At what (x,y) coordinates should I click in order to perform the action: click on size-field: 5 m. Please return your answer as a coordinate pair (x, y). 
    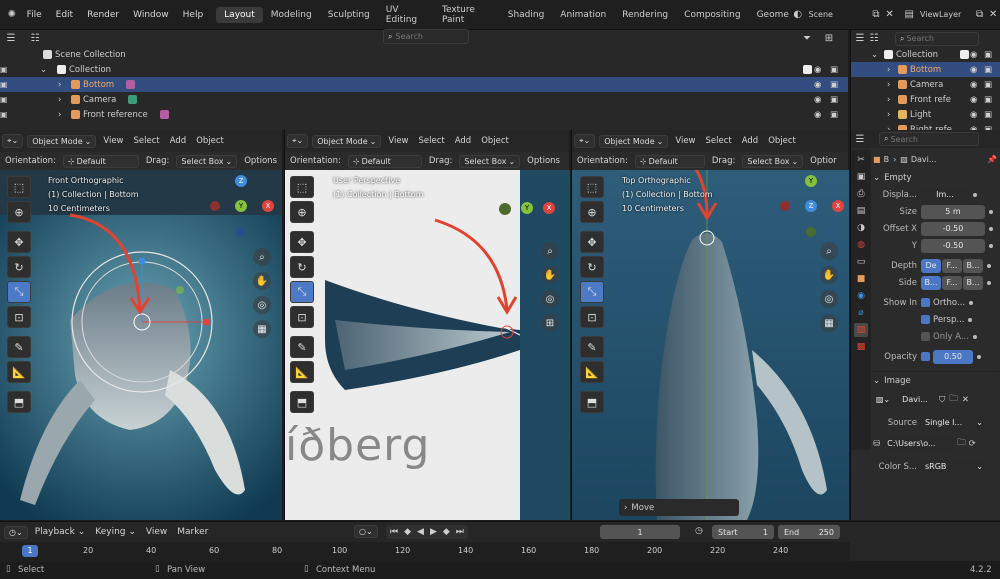
    Looking at the image, I should click on (953, 211).